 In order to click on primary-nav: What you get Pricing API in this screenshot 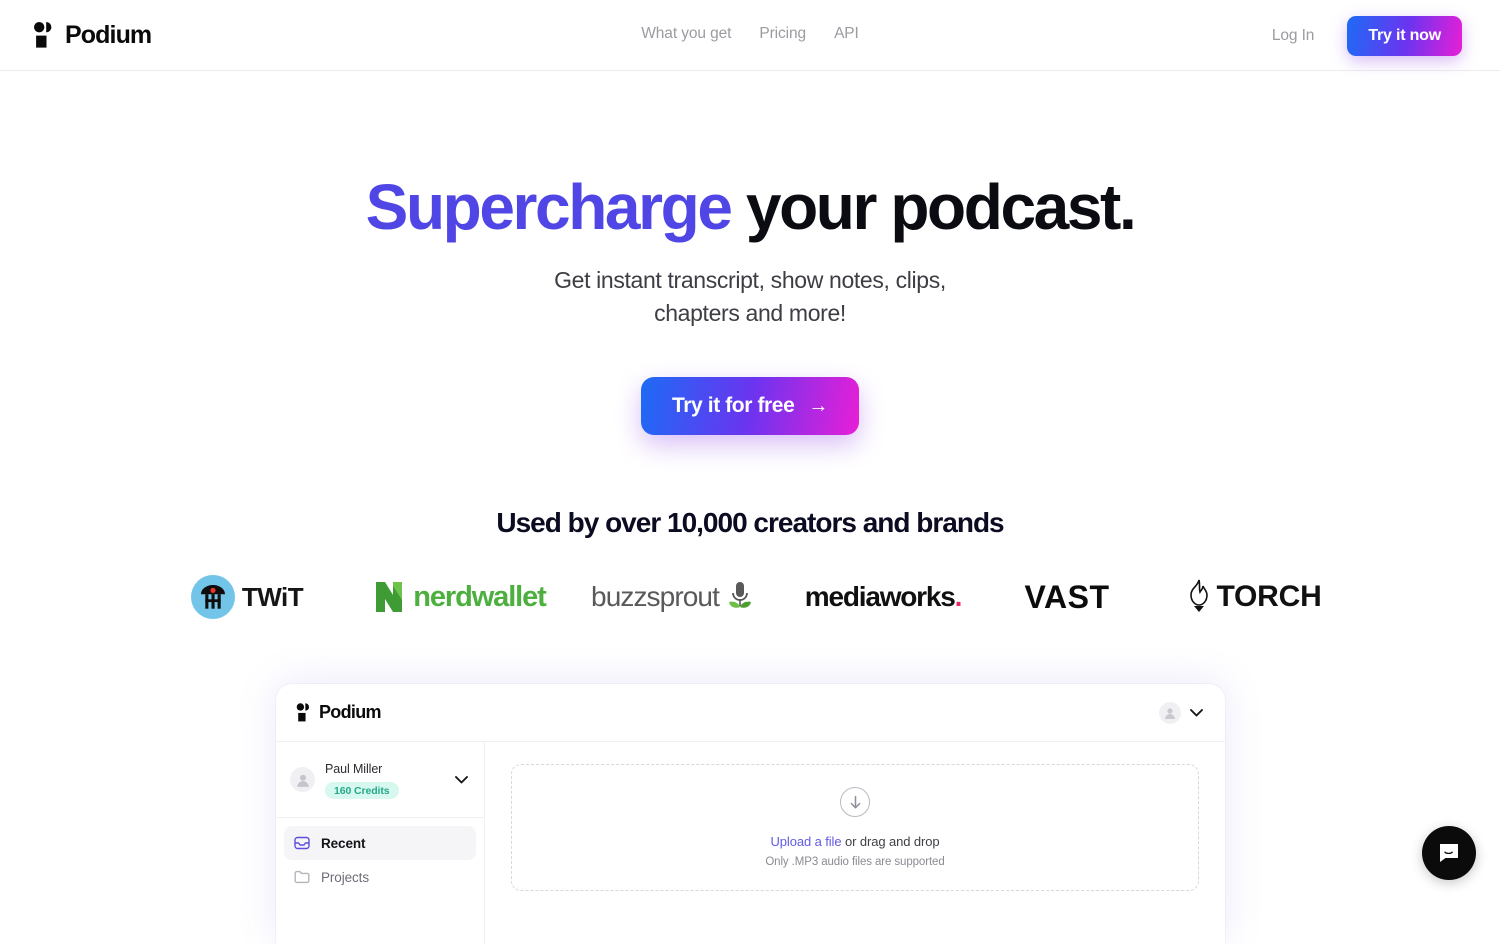, I will do `click(750, 34)`.